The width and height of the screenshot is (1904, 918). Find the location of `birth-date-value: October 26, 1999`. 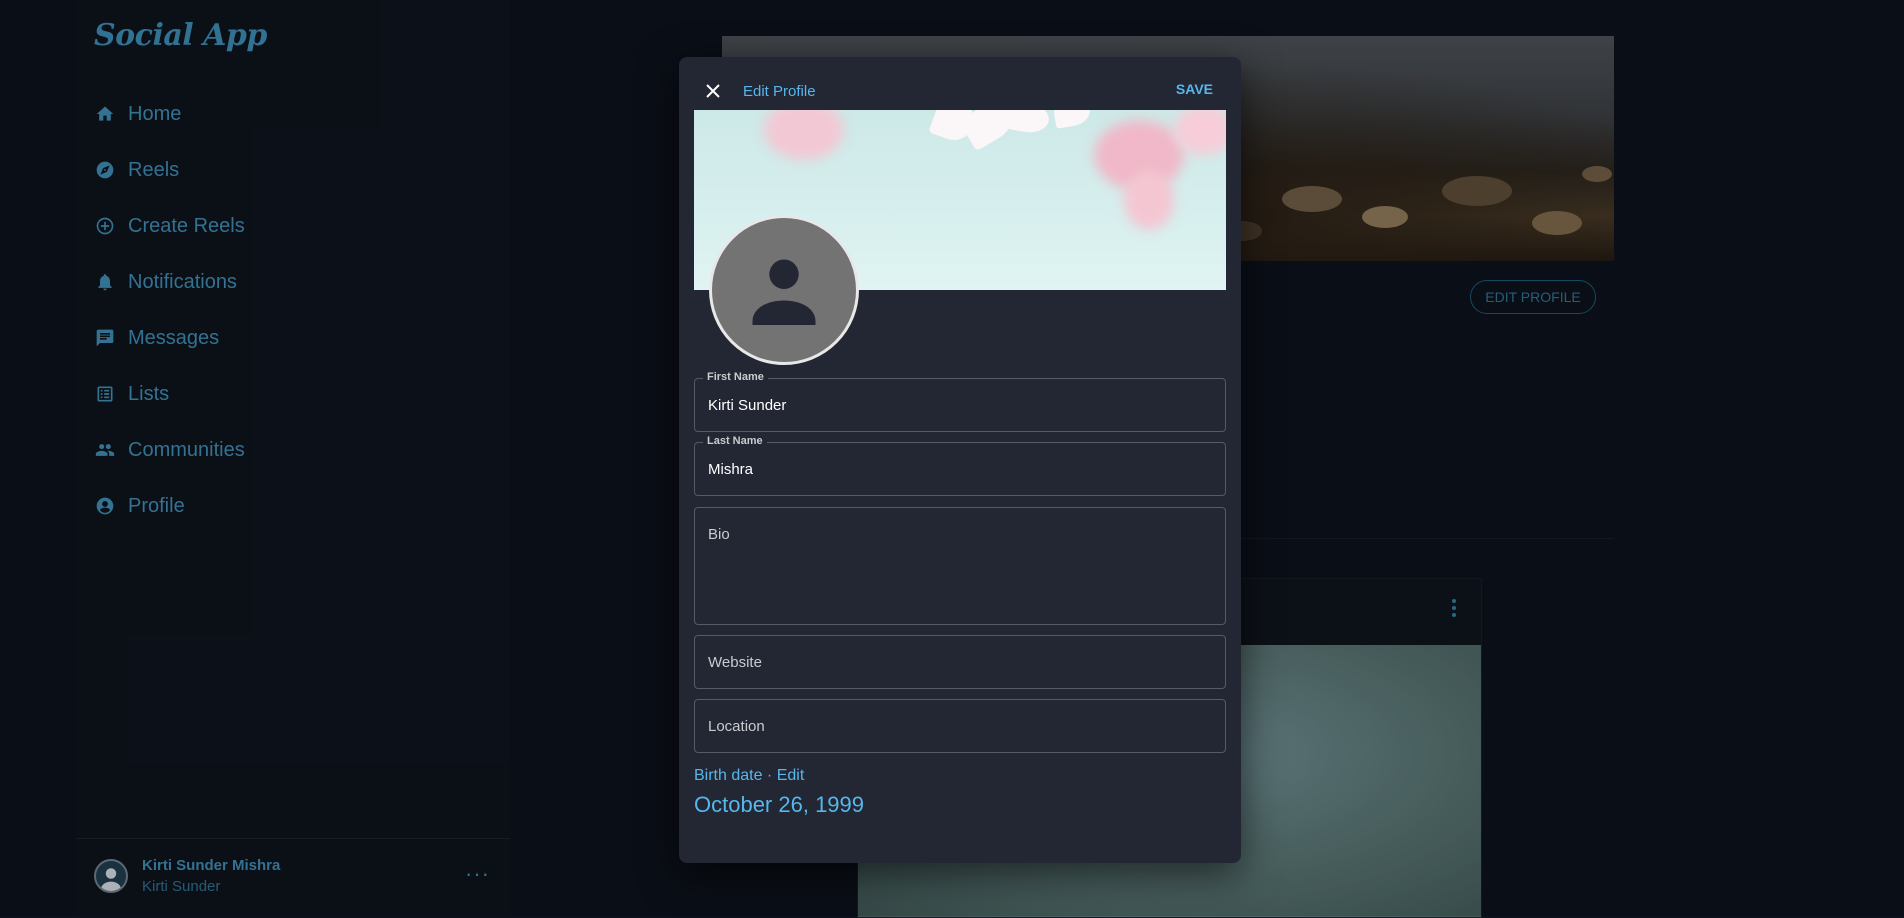

birth-date-value: October 26, 1999 is located at coordinates (779, 804).